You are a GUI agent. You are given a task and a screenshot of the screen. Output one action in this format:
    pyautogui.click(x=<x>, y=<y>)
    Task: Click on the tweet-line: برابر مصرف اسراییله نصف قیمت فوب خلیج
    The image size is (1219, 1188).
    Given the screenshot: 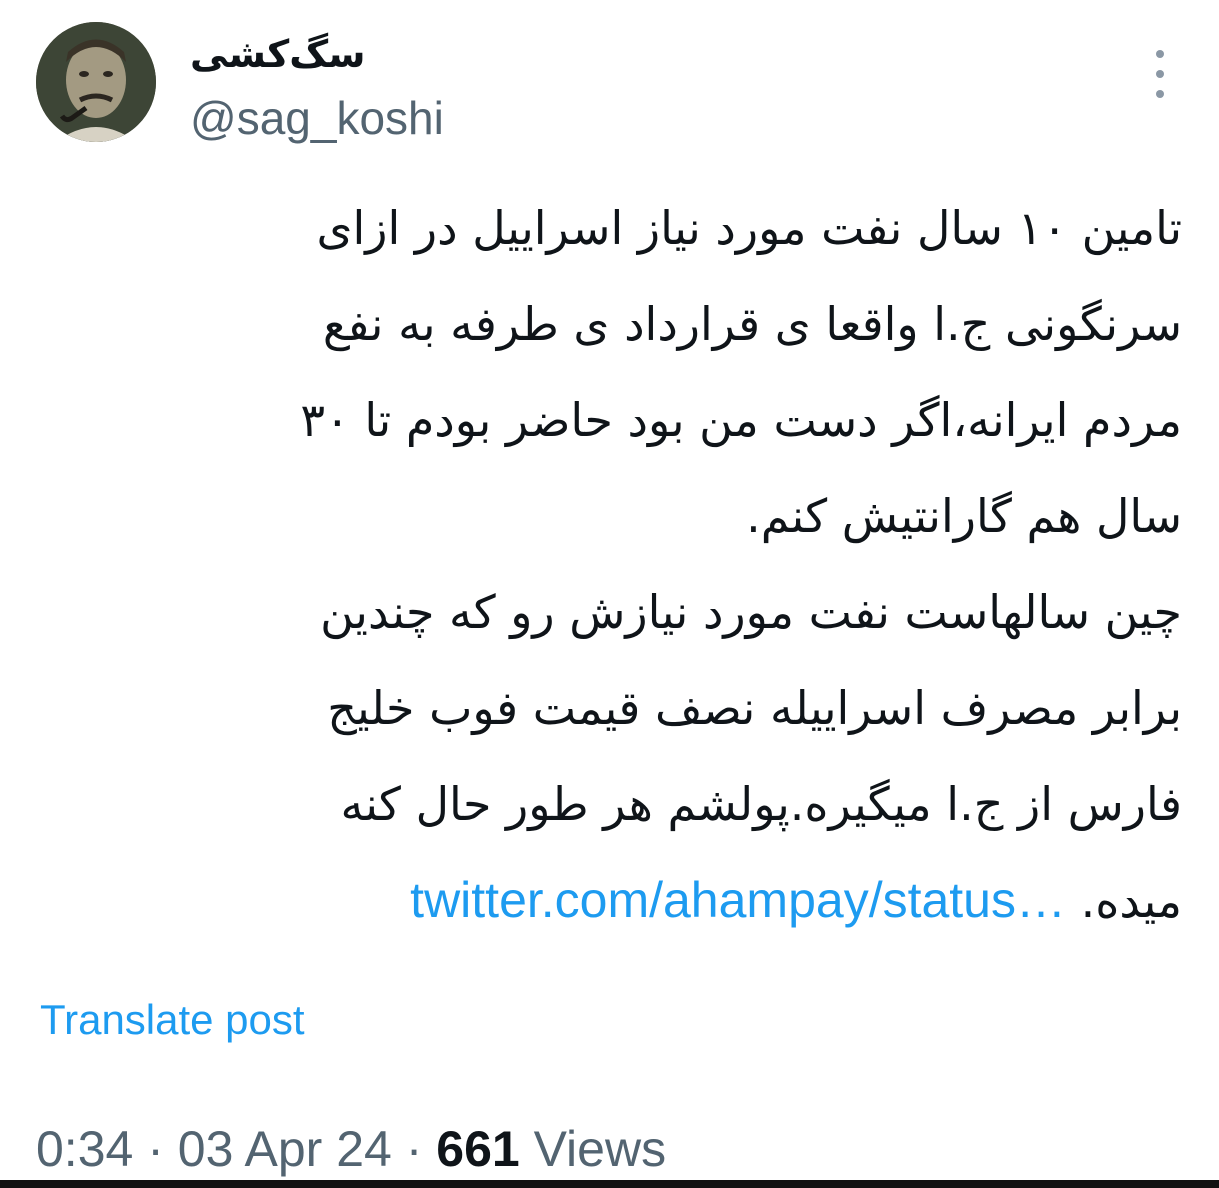 What is the action you would take?
    pyautogui.click(x=754, y=708)
    